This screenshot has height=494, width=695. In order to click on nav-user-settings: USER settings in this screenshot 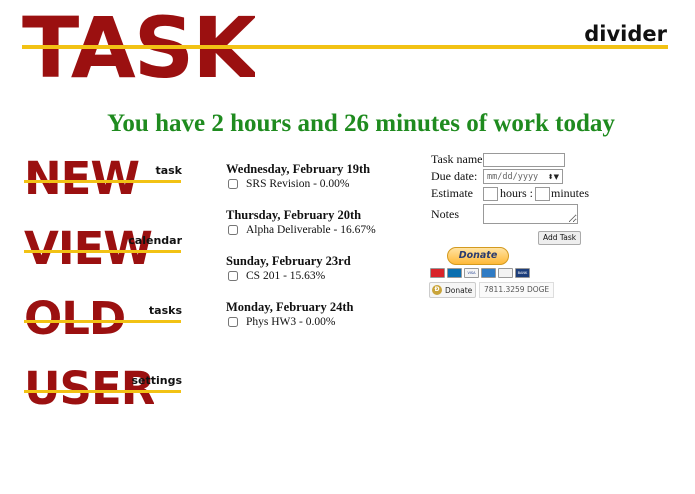, I will do `click(104, 389)`.